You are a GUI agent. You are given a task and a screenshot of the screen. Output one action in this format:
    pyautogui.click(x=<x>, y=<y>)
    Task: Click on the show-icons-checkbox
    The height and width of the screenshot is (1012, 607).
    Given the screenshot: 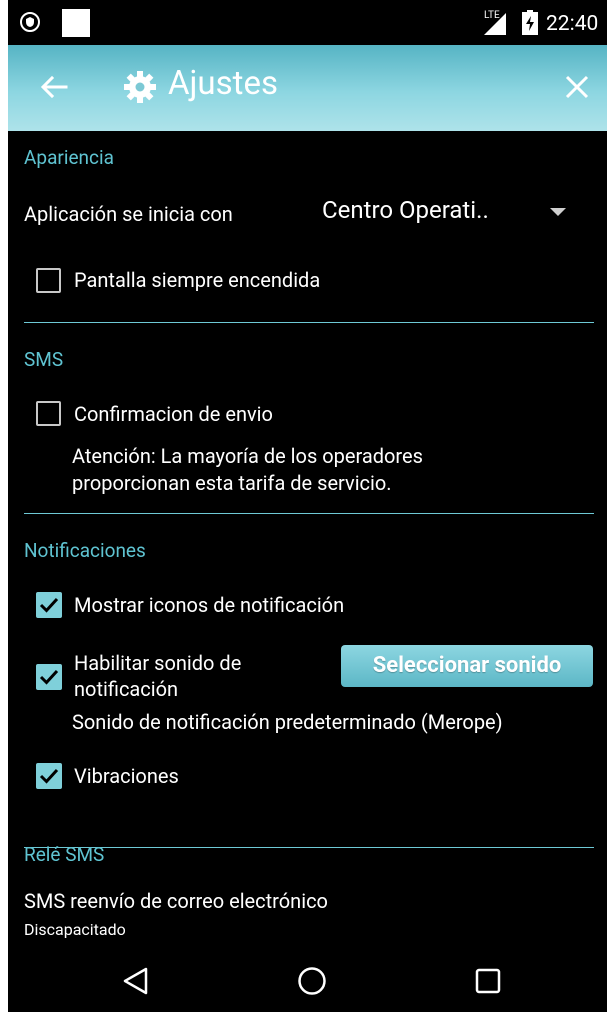 What is the action you would take?
    pyautogui.click(x=49, y=605)
    